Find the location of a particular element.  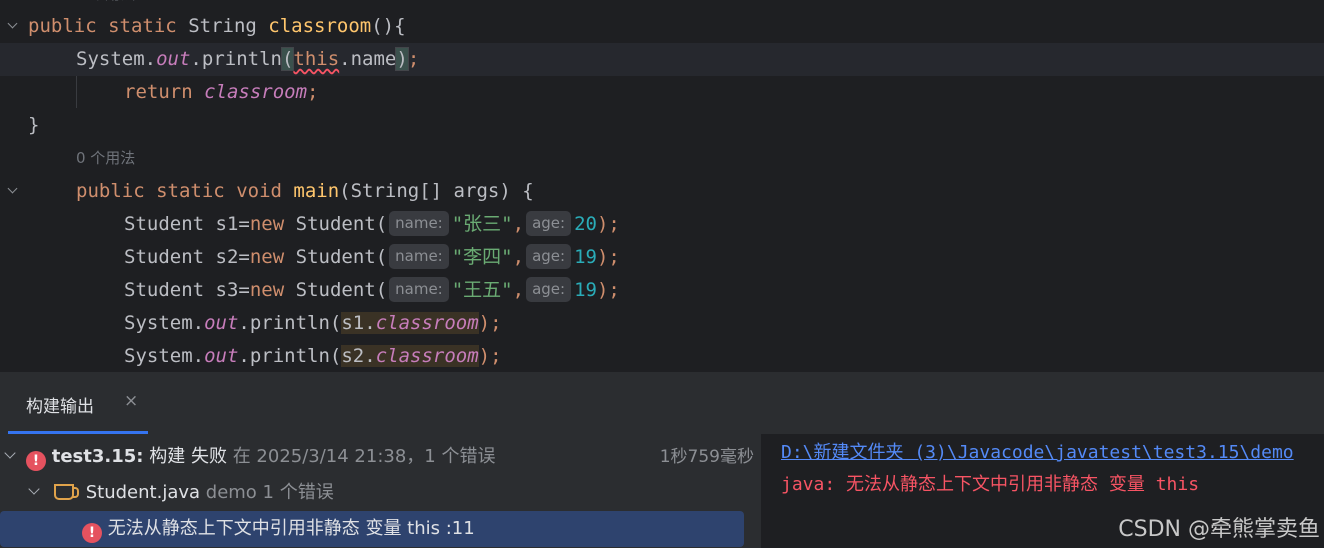

tree-node-file: Student.java demo 1 个错误 is located at coordinates (380, 493).